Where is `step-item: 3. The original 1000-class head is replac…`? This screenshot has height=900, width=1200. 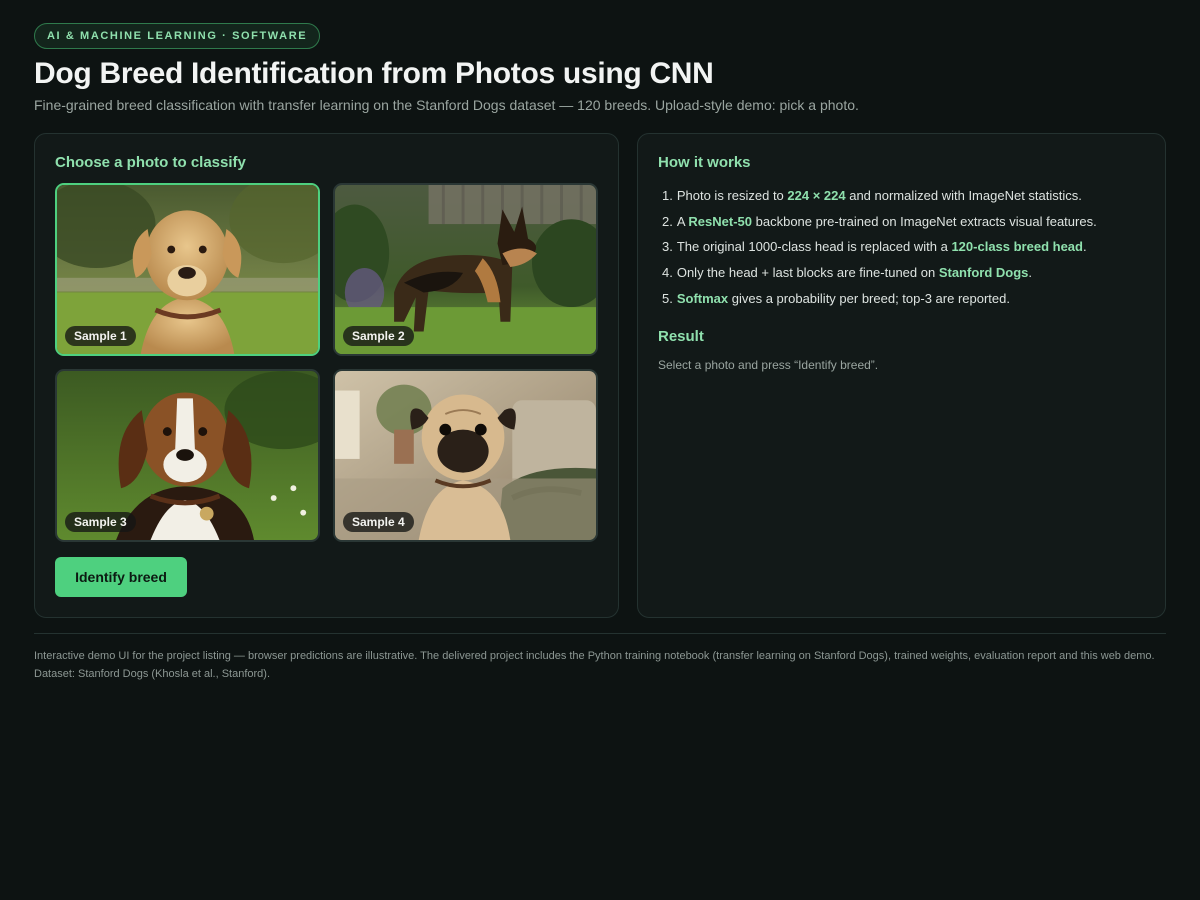 step-item: 3. The original 1000-class head is replac… is located at coordinates (874, 247).